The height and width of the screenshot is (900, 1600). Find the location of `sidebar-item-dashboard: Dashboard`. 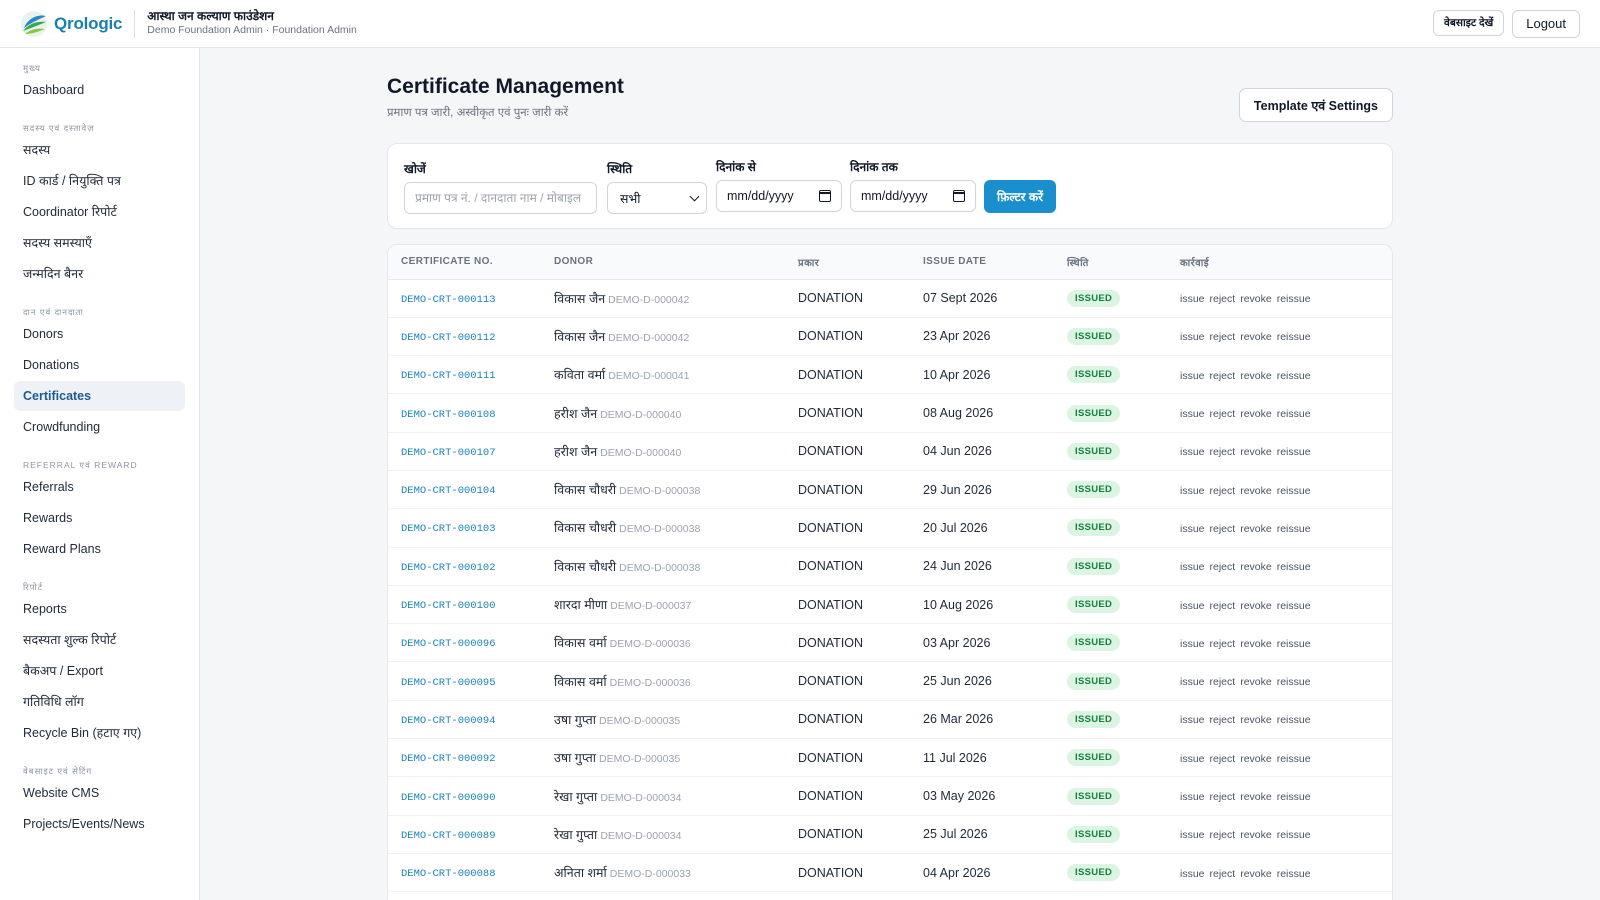

sidebar-item-dashboard: Dashboard is located at coordinates (99, 90).